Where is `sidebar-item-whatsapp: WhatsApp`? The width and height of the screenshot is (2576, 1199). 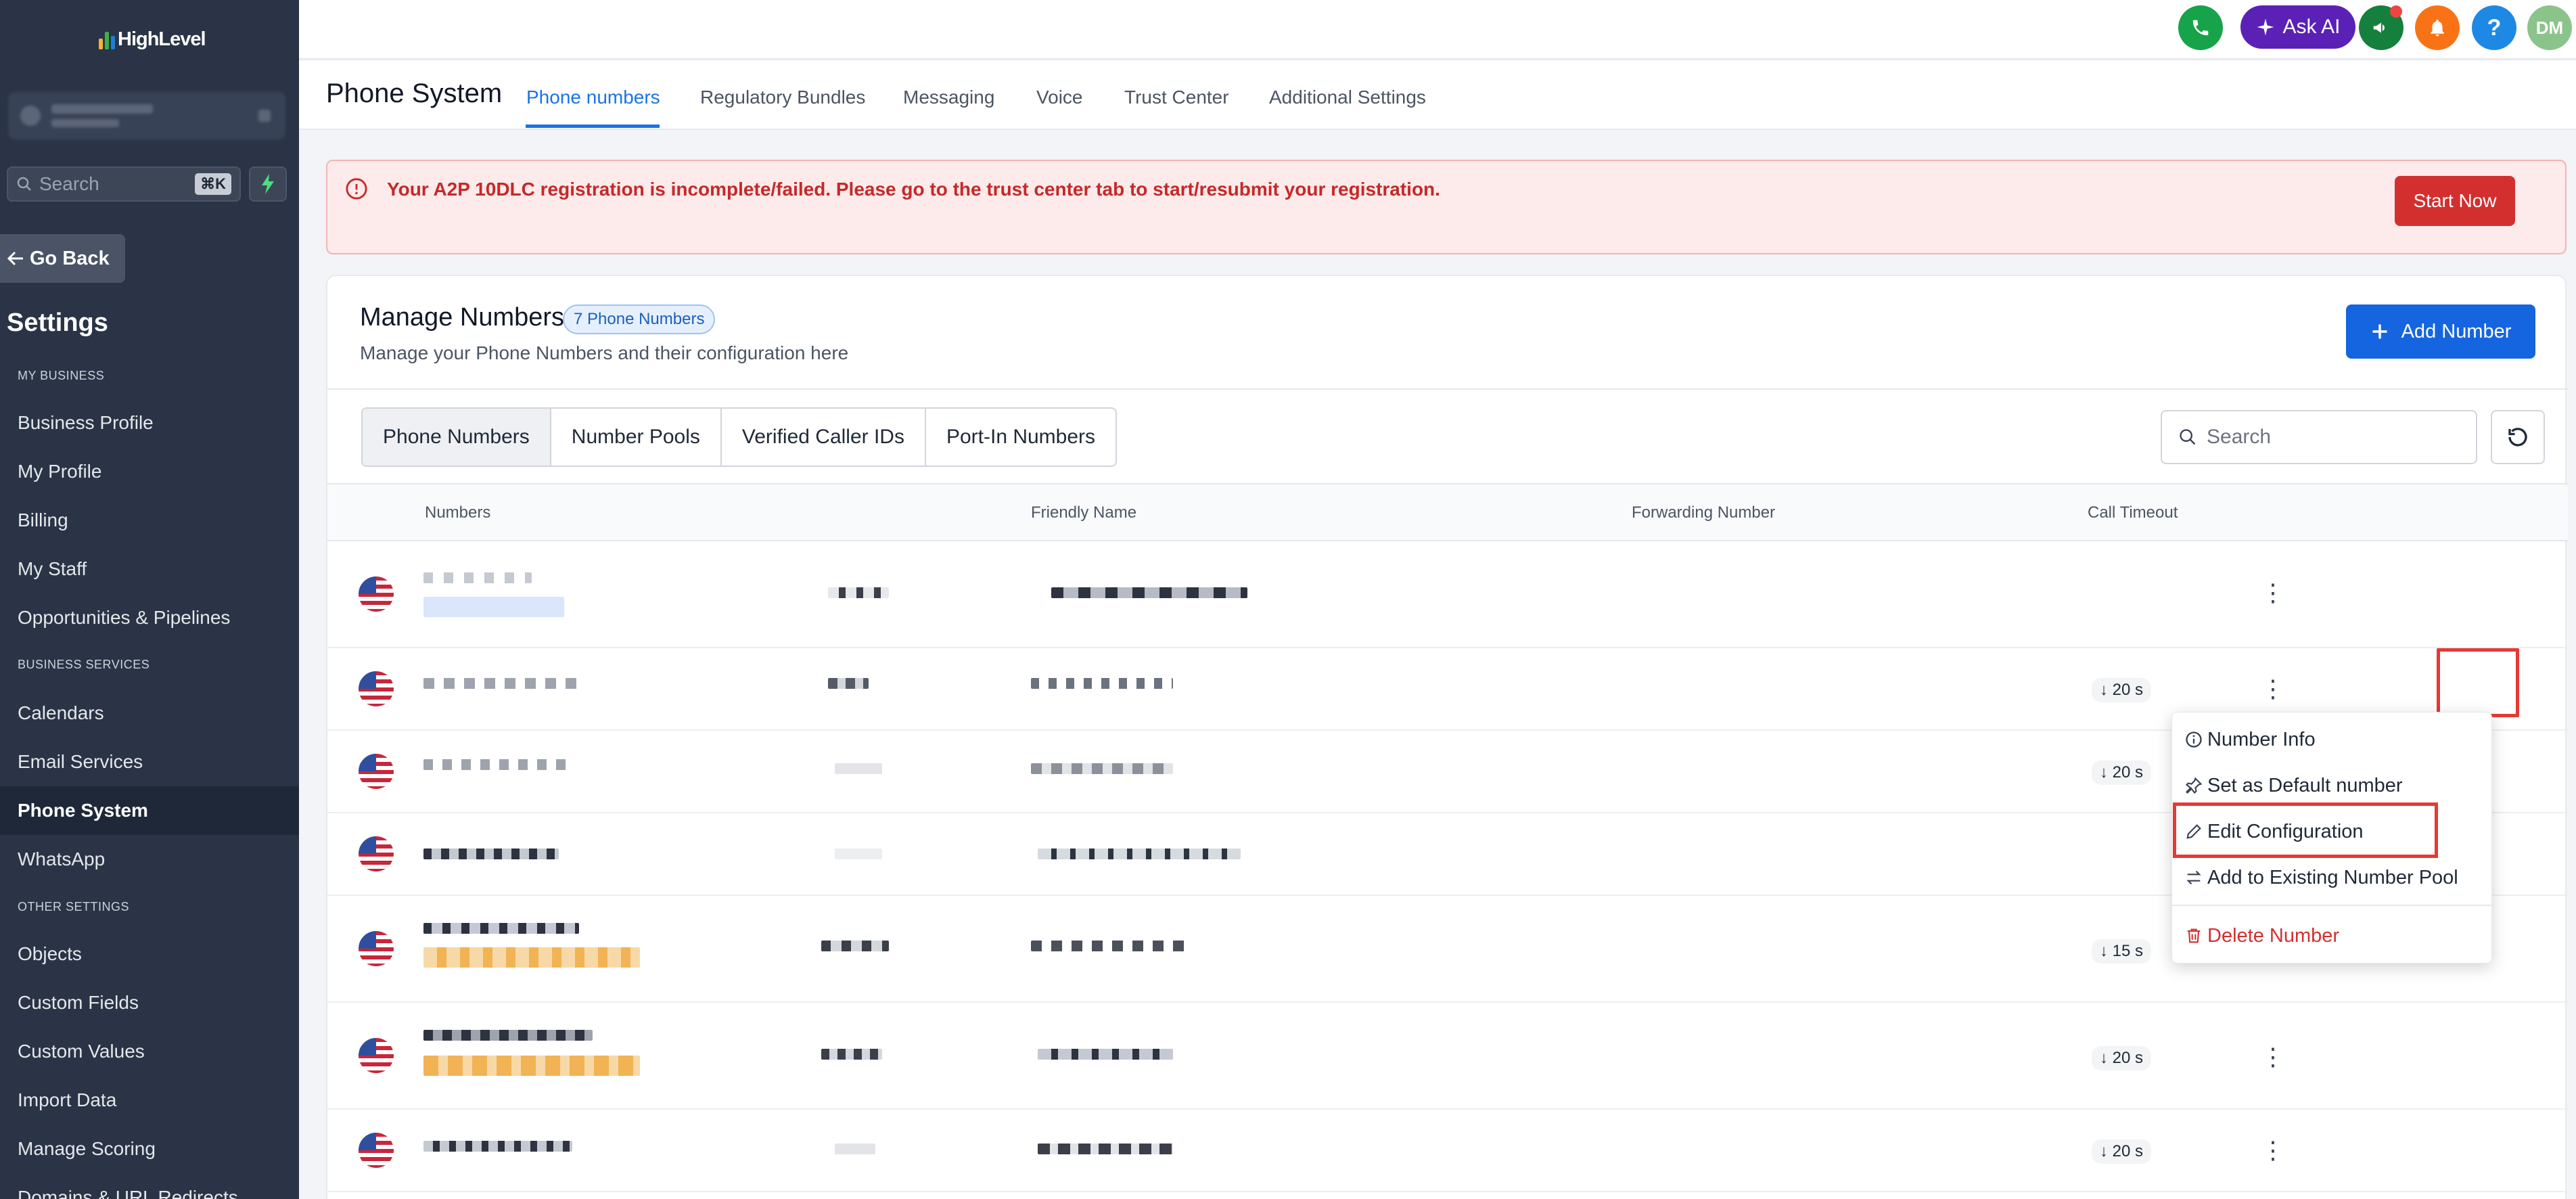 sidebar-item-whatsapp: WhatsApp is located at coordinates (149, 859).